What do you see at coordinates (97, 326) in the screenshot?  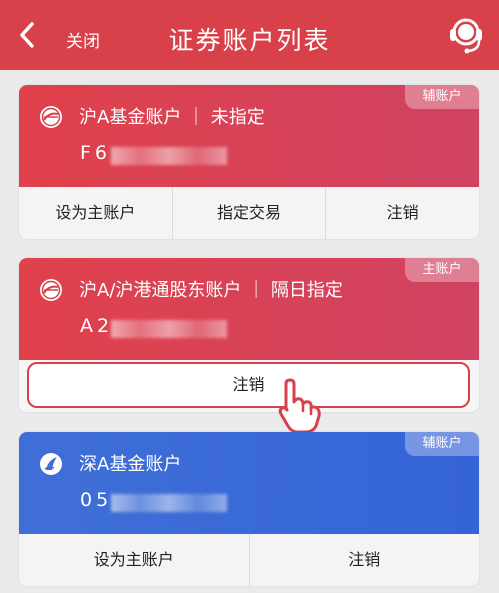 I see `account-number: A2` at bounding box center [97, 326].